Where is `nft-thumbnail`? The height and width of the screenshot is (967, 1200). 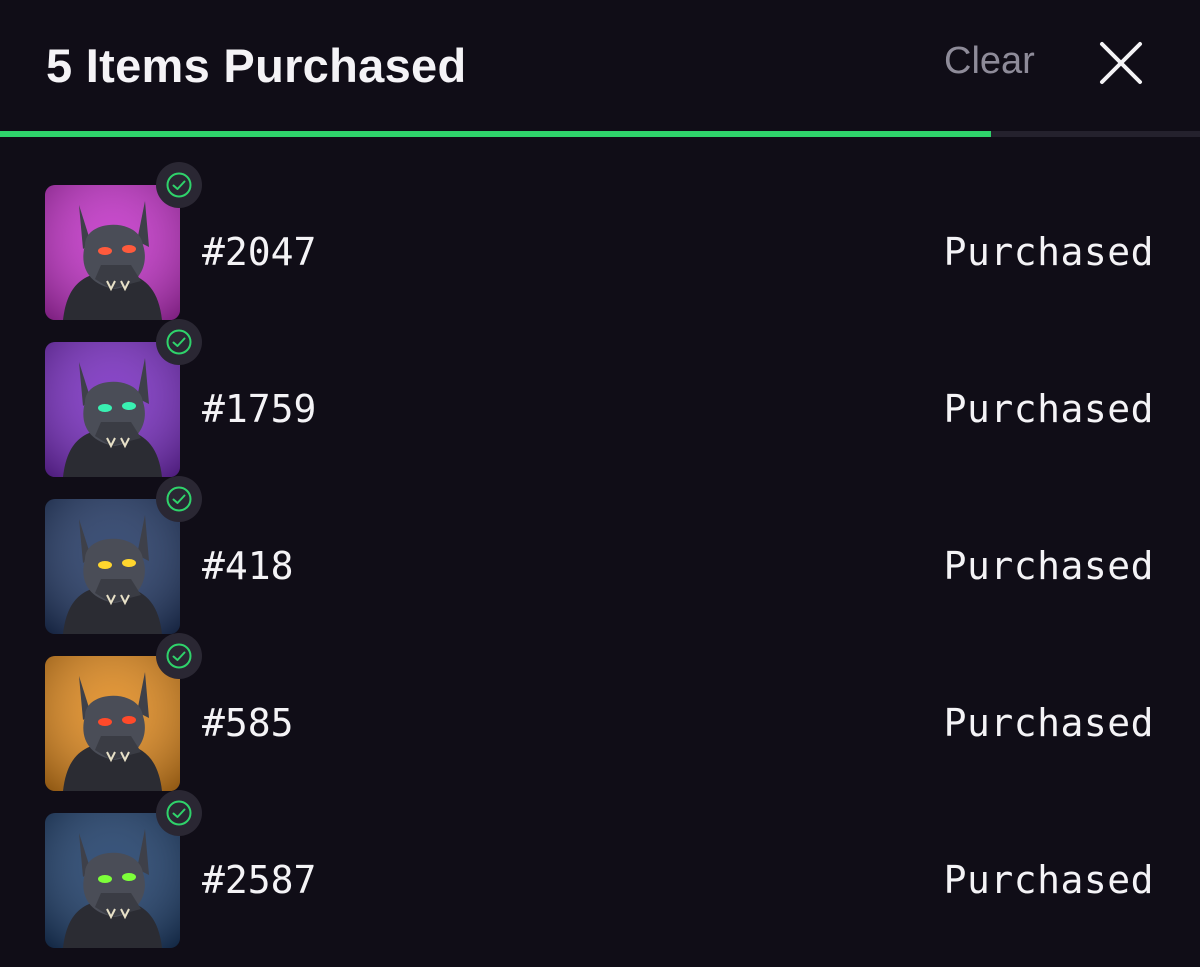
nft-thumbnail is located at coordinates (112, 880).